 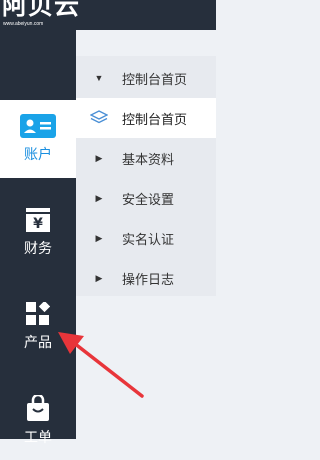 What do you see at coordinates (23, 24) in the screenshot?
I see `logo-domain: www.abeiyun.com` at bounding box center [23, 24].